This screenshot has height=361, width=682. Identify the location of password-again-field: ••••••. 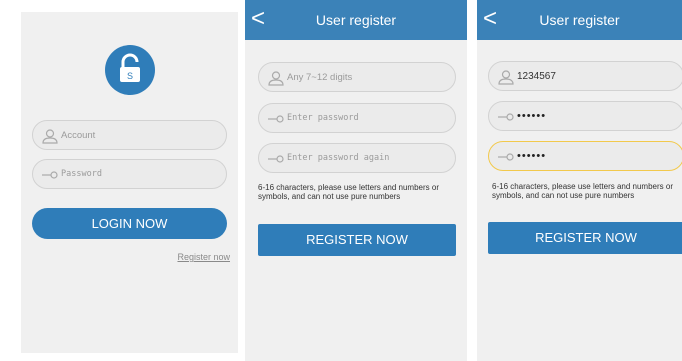
(585, 156).